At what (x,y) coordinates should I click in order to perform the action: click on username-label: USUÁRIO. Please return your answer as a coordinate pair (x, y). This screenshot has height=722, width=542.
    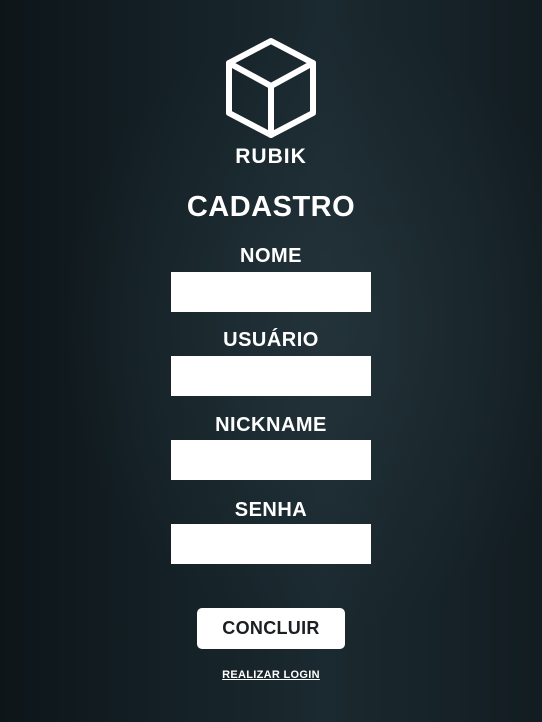
    Looking at the image, I should click on (271, 340).